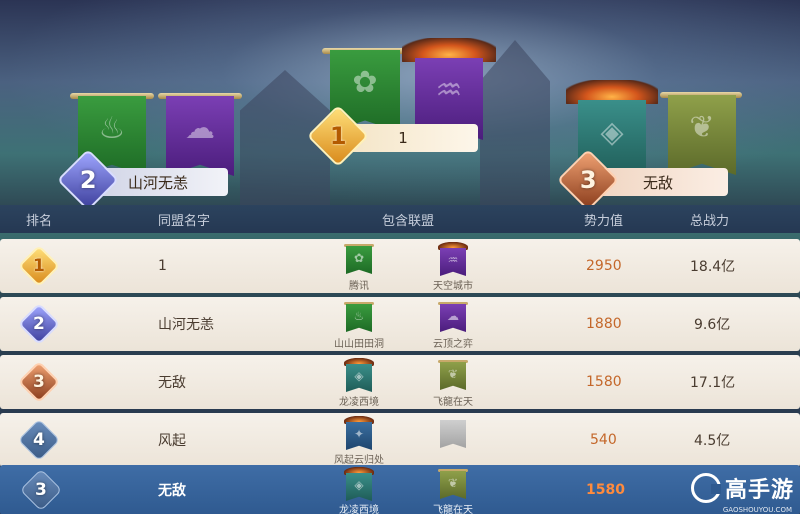  Describe the element at coordinates (712, 325) in the screenshot. I see `combat-value: 9.6亿` at that location.